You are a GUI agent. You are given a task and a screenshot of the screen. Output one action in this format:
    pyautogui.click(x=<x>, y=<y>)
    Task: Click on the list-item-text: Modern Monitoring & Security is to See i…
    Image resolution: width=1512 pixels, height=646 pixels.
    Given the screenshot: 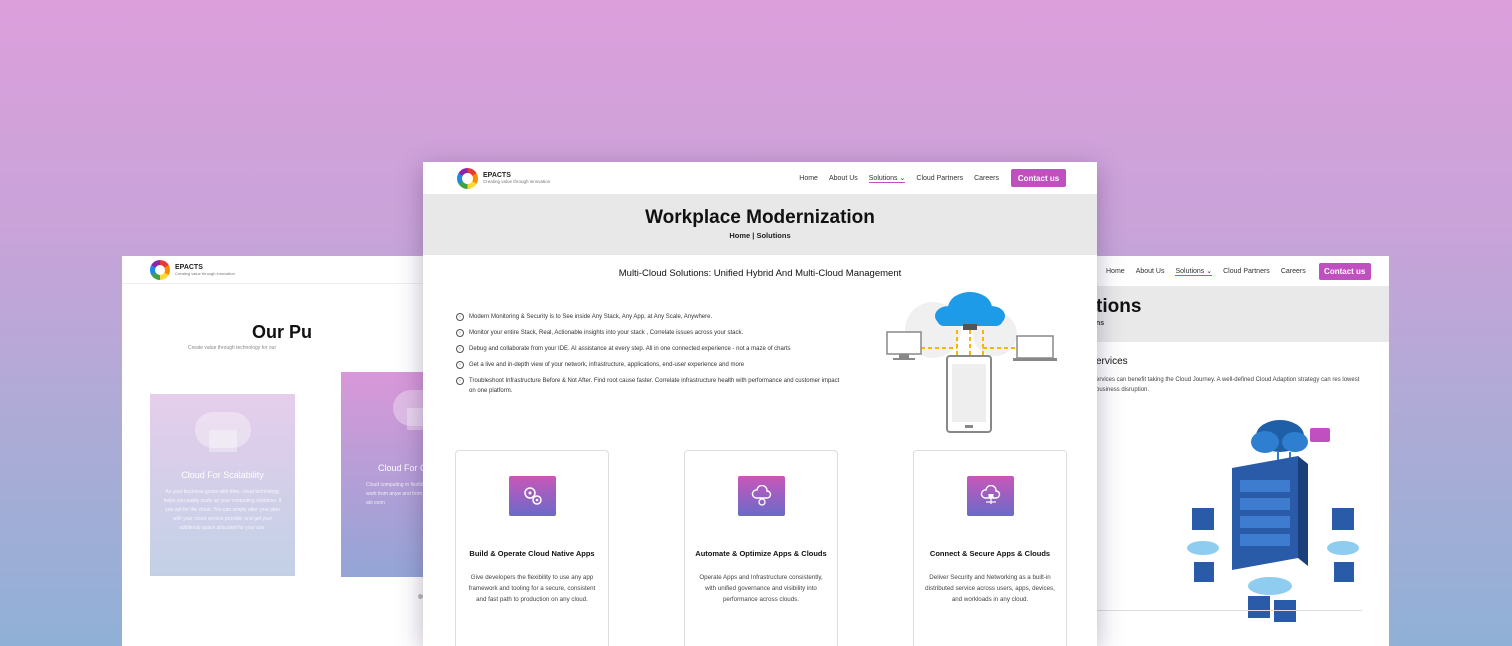 What is the action you would take?
    pyautogui.click(x=591, y=317)
    